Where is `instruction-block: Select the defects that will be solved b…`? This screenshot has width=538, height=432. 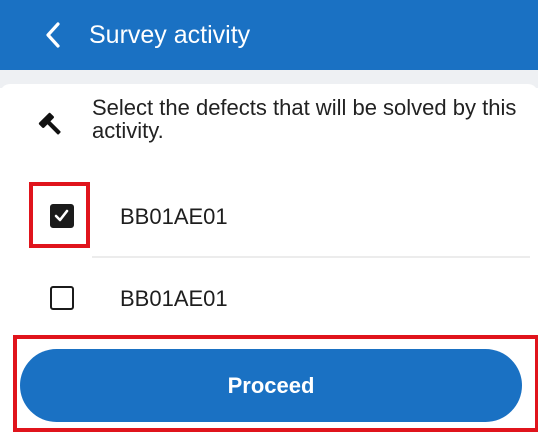
instruction-block: Select the defects that will be solved b… is located at coordinates (280, 126).